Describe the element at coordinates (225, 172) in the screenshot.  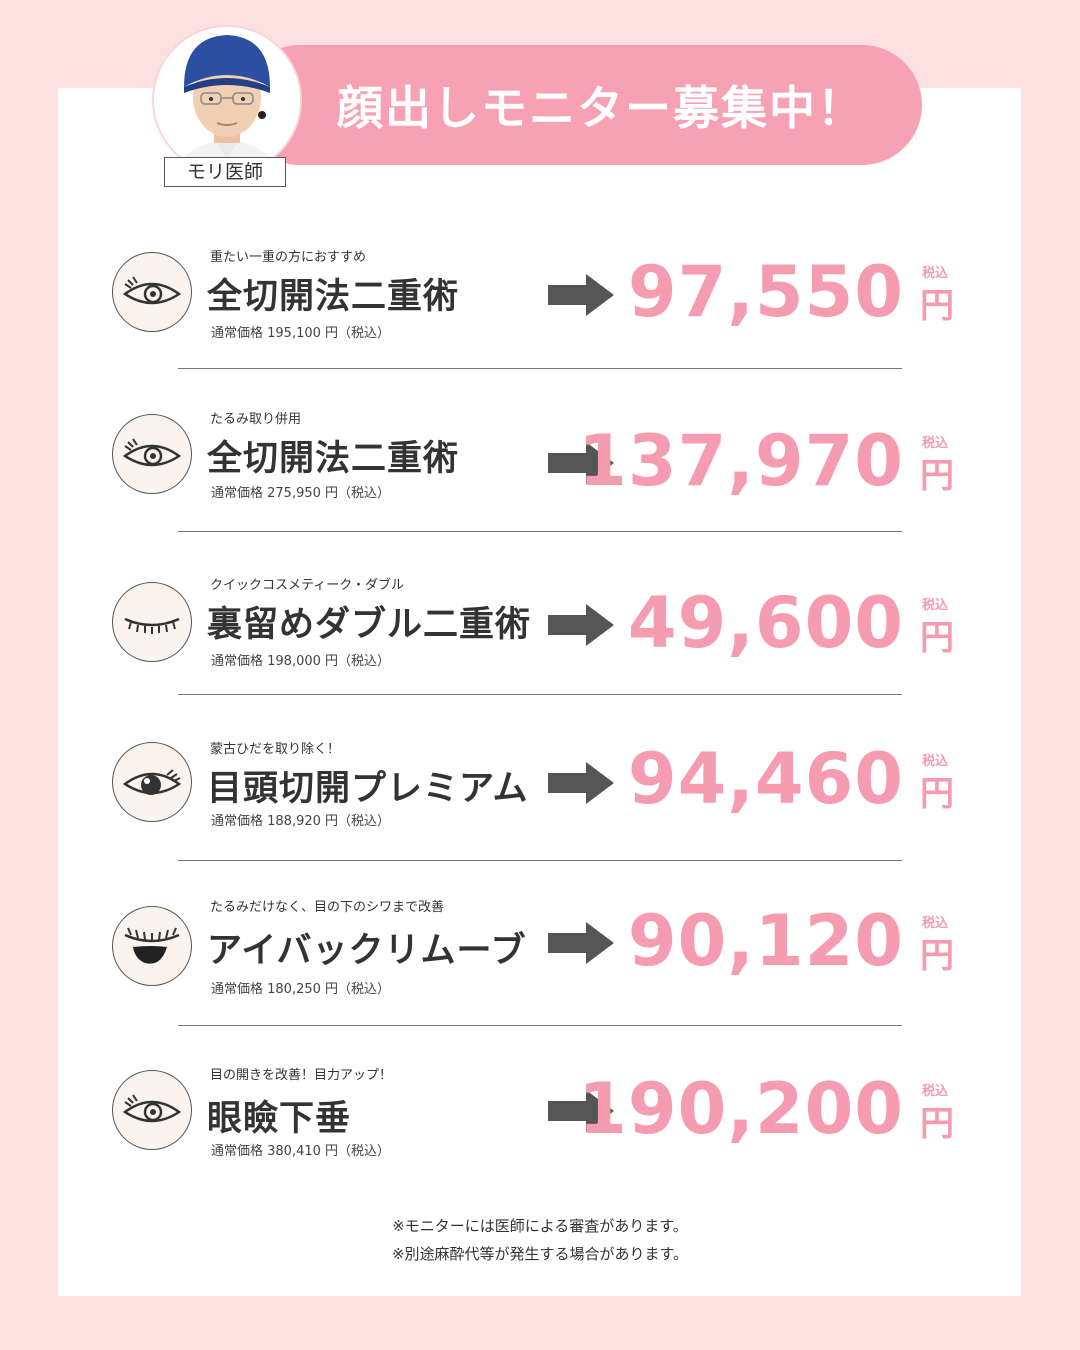
I see `doctor-name-tag: モリ医師` at that location.